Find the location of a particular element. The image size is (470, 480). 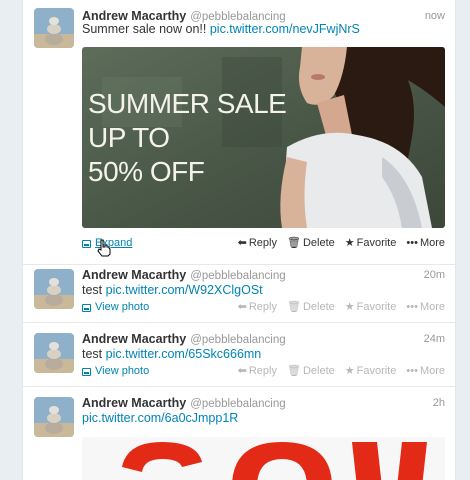

timestamp: now is located at coordinates (435, 16).